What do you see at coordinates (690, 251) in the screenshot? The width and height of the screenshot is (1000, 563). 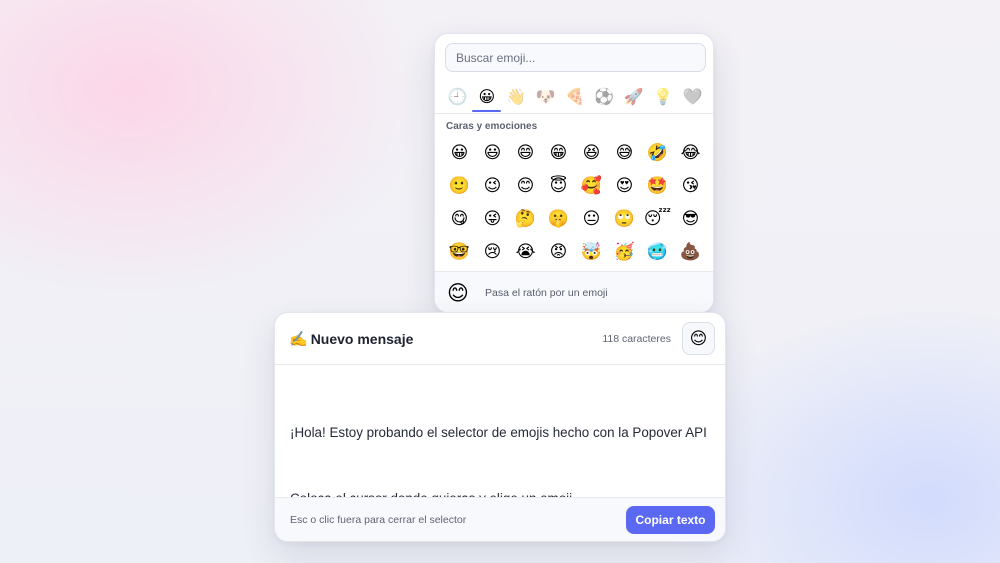 I see `emoji-button: 💩` at bounding box center [690, 251].